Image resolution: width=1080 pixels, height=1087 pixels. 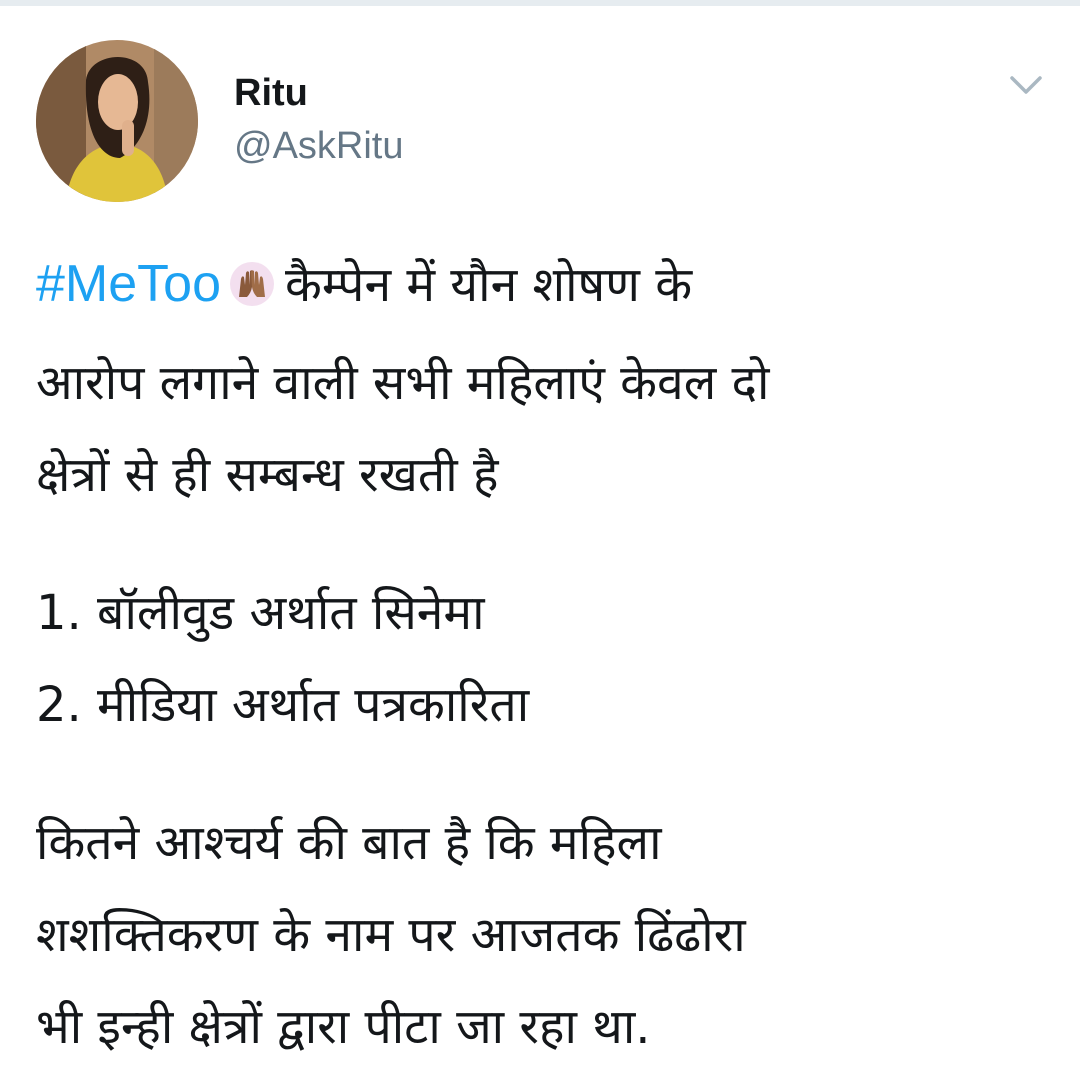 I want to click on chevron-down-icon, so click(x=1026, y=85).